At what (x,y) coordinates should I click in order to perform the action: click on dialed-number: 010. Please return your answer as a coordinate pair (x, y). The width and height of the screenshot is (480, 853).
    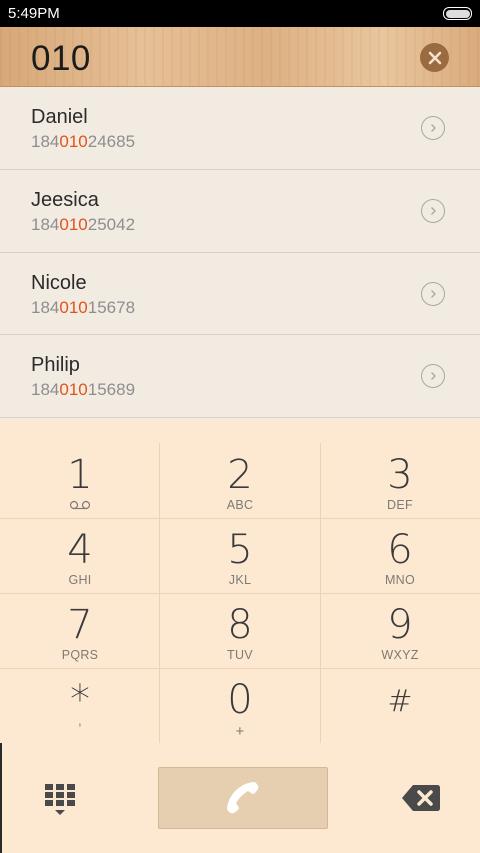
    Looking at the image, I should click on (61, 59).